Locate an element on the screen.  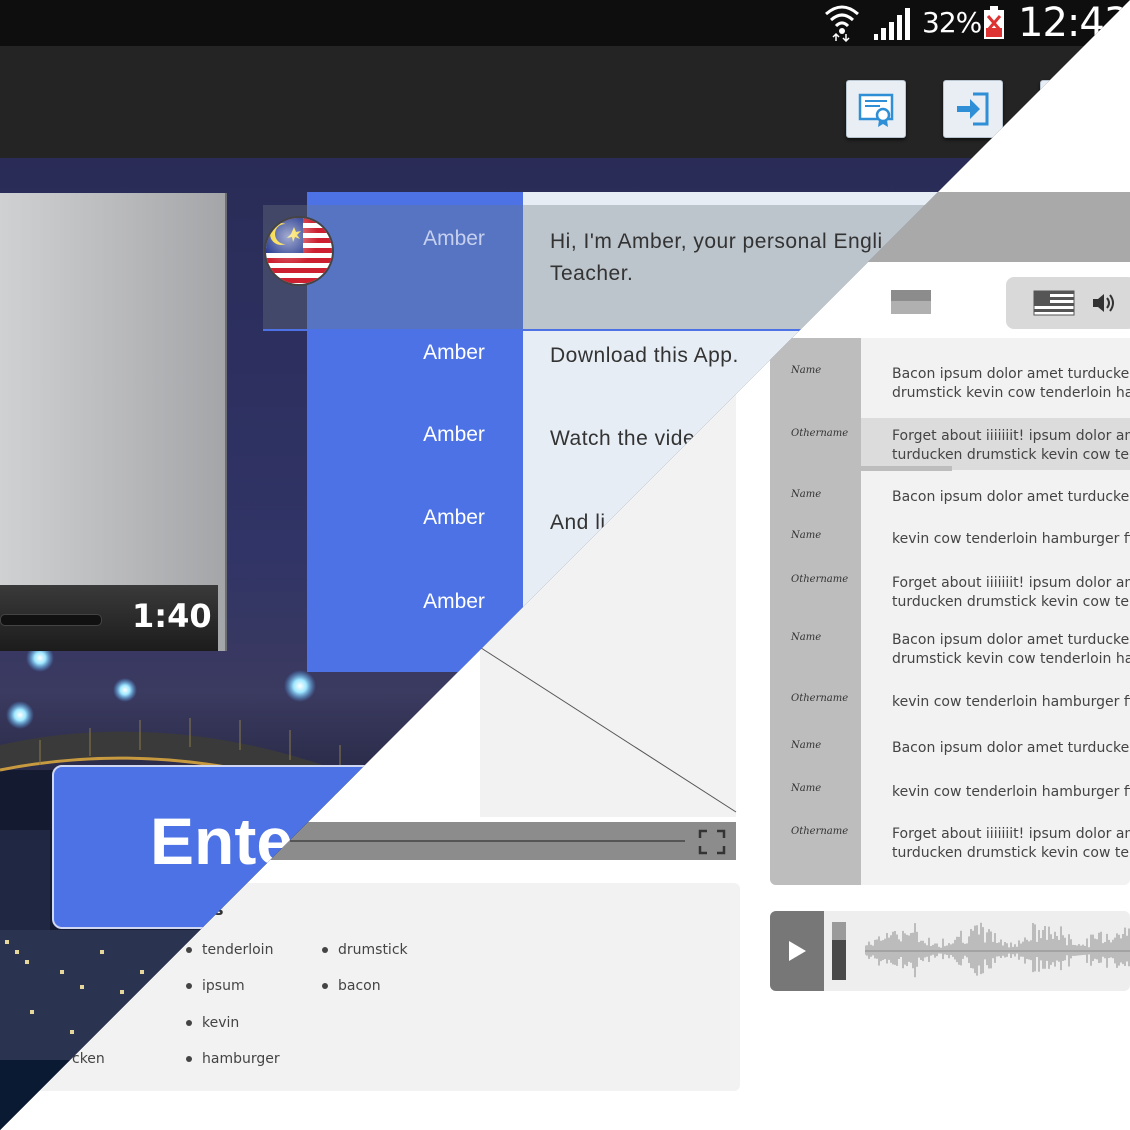
wifi-icon is located at coordinates (842, 23).